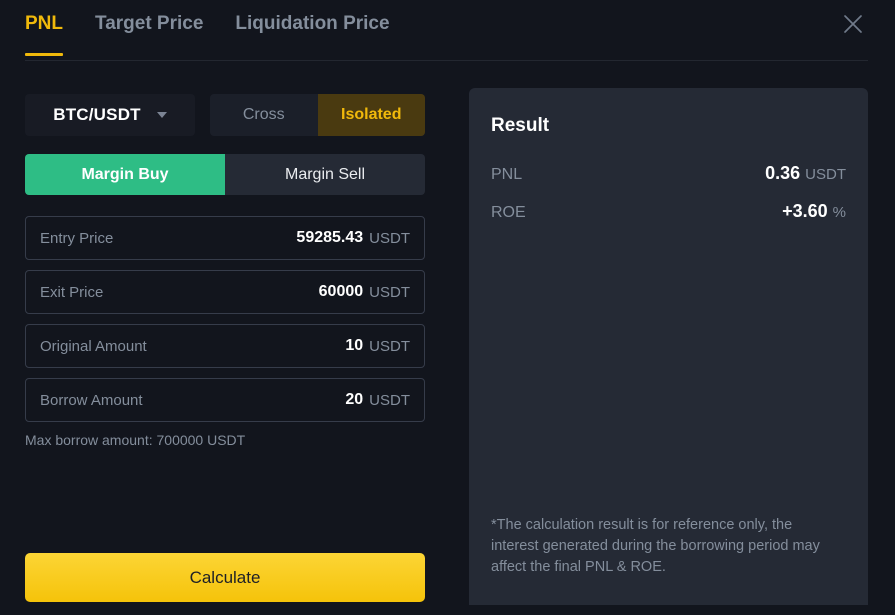 The height and width of the screenshot is (615, 895). Describe the element at coordinates (135, 440) in the screenshot. I see `max-borrow-note: Max borrow amount: 700000 USDT` at that location.